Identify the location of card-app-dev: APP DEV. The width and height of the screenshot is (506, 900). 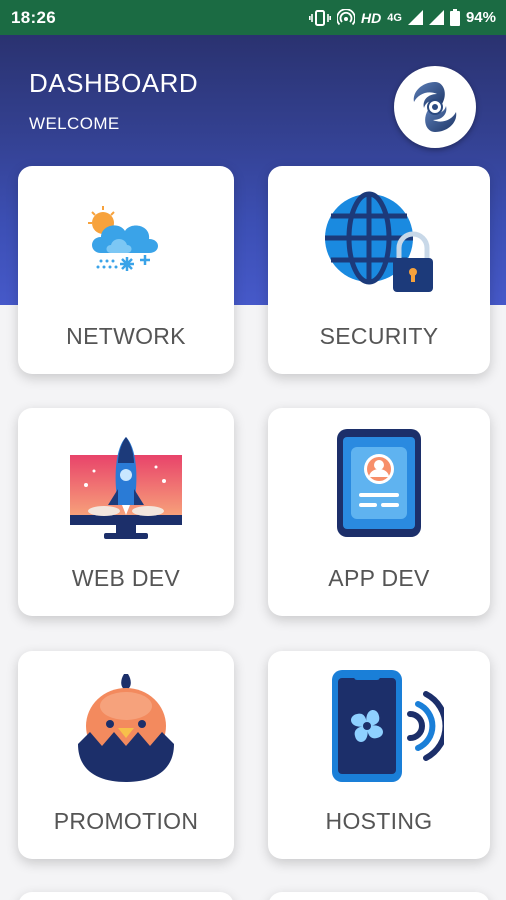
(379, 512).